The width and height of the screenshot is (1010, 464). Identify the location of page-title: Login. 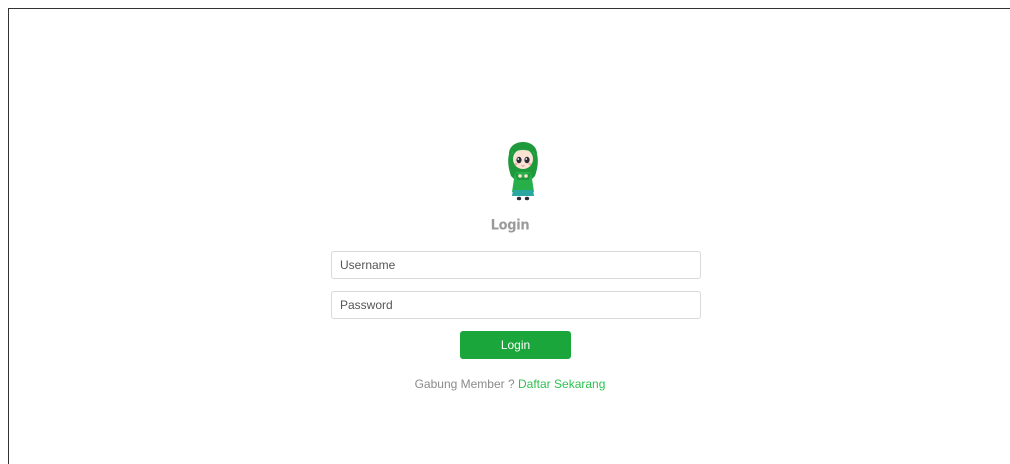
(510, 225).